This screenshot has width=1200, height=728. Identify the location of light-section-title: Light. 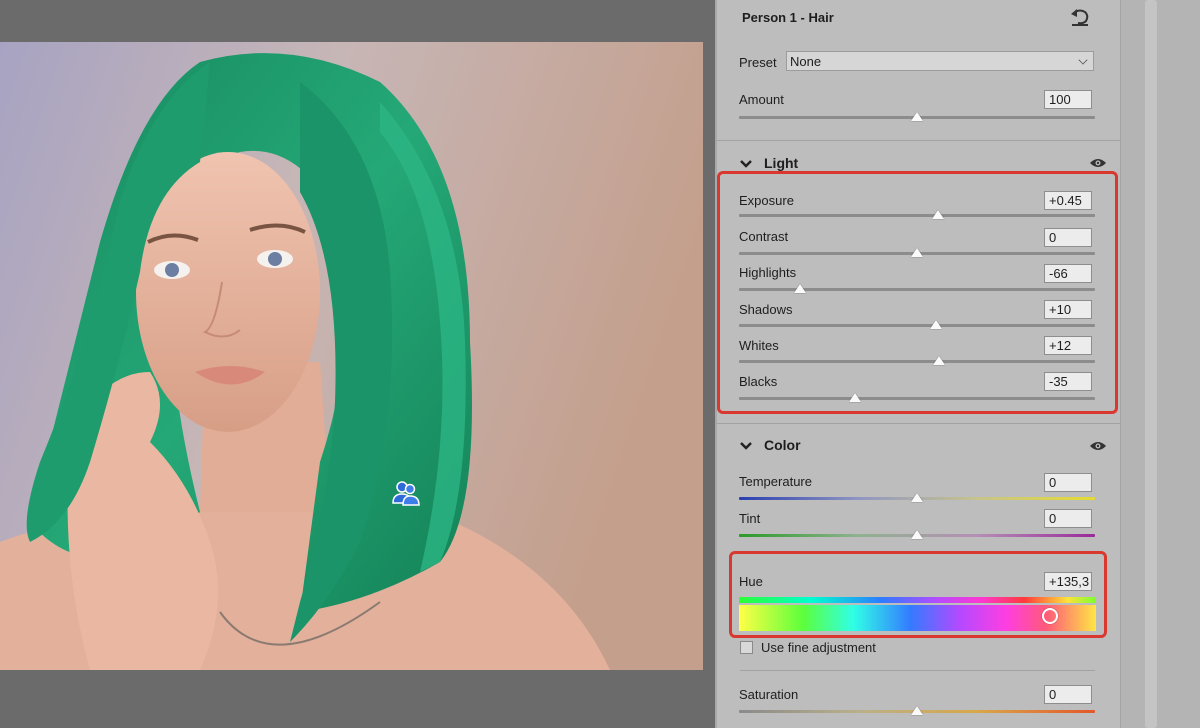
(781, 163).